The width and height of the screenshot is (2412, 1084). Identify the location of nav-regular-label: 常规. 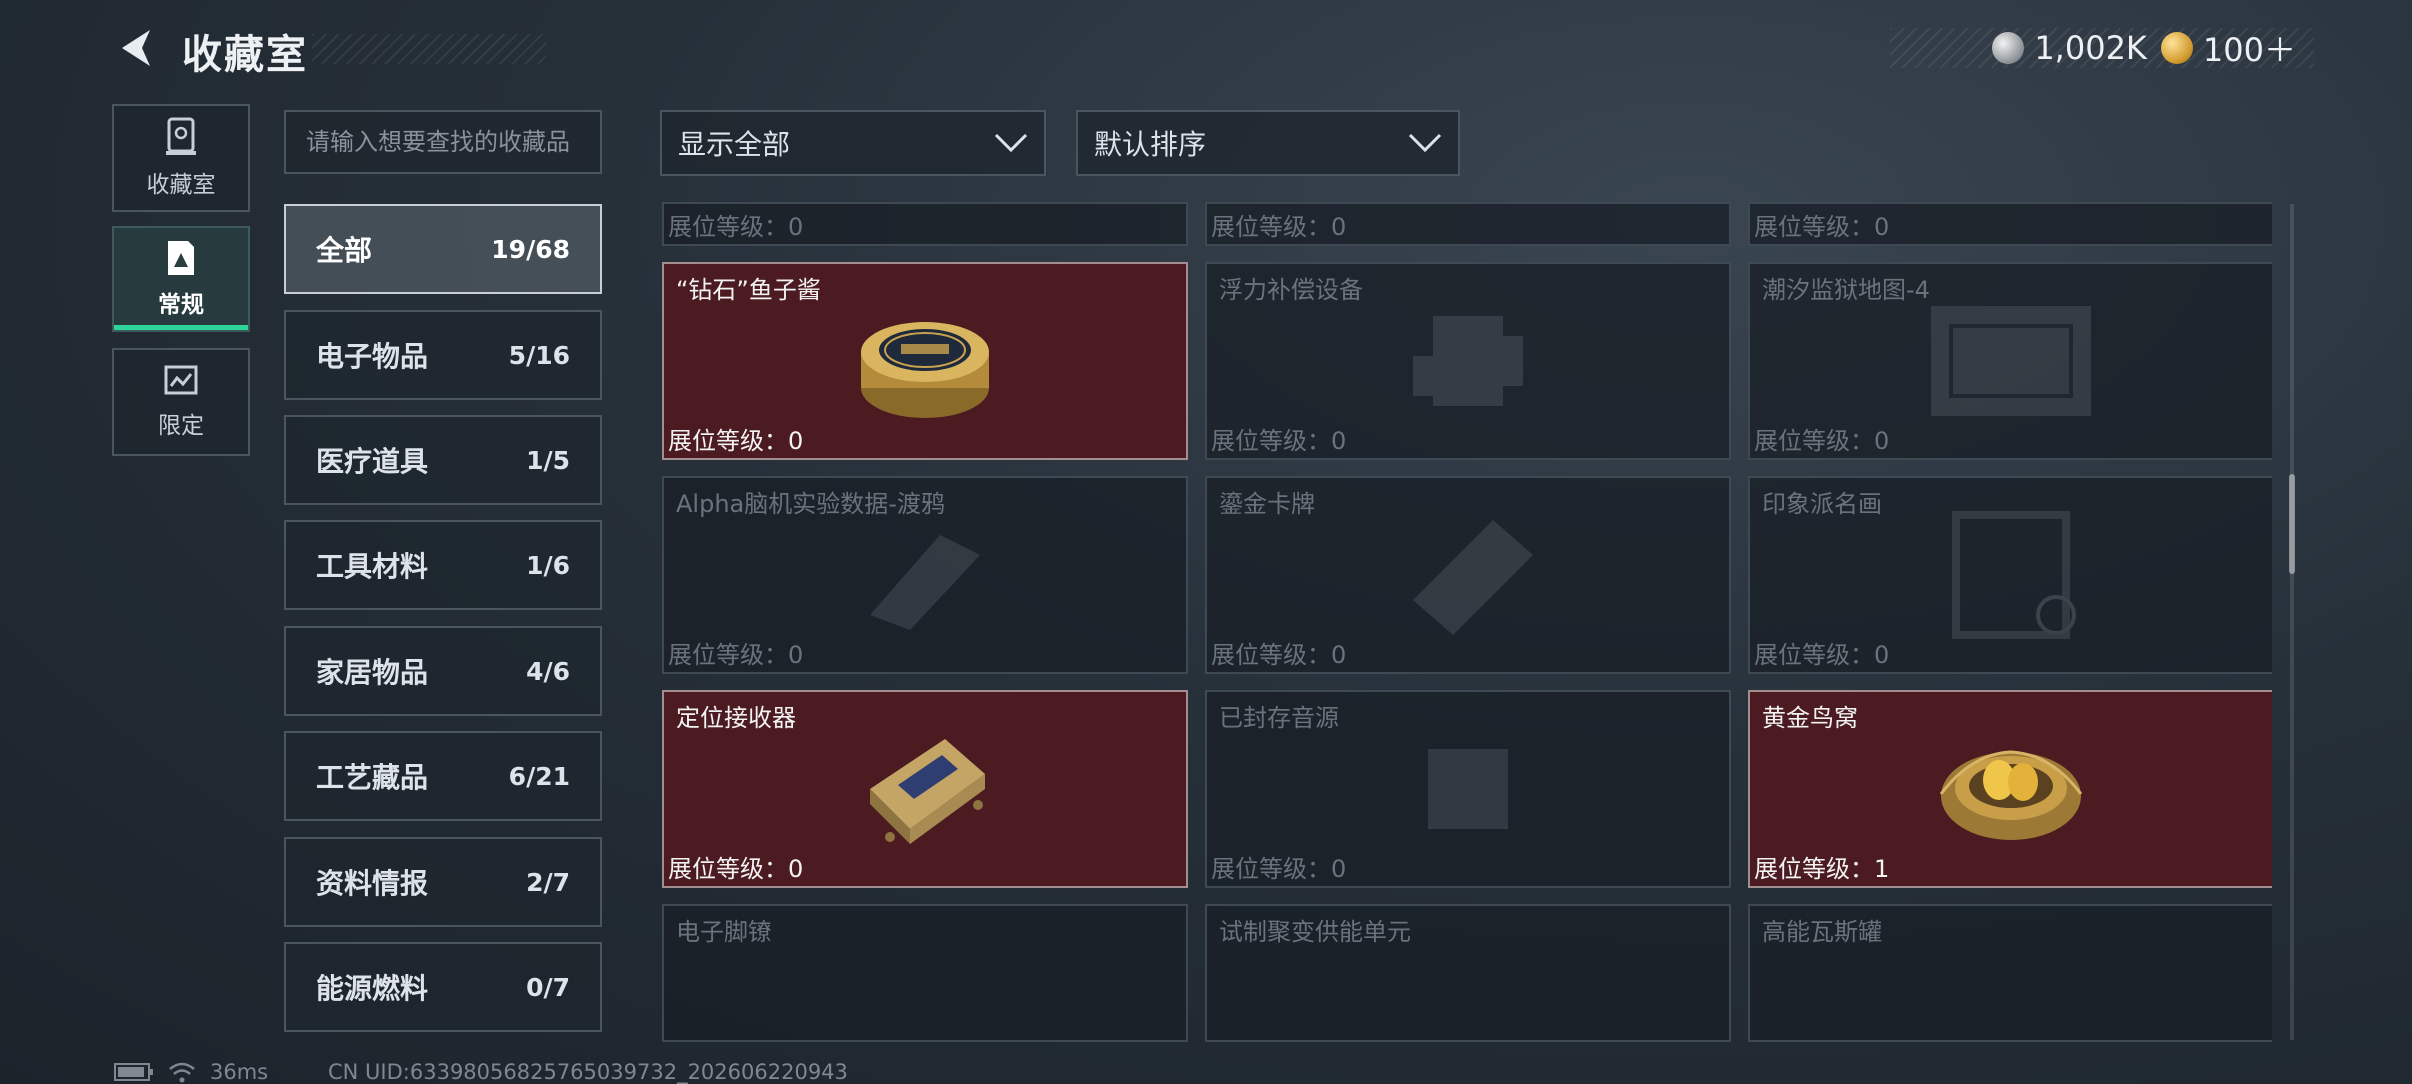
(181, 305).